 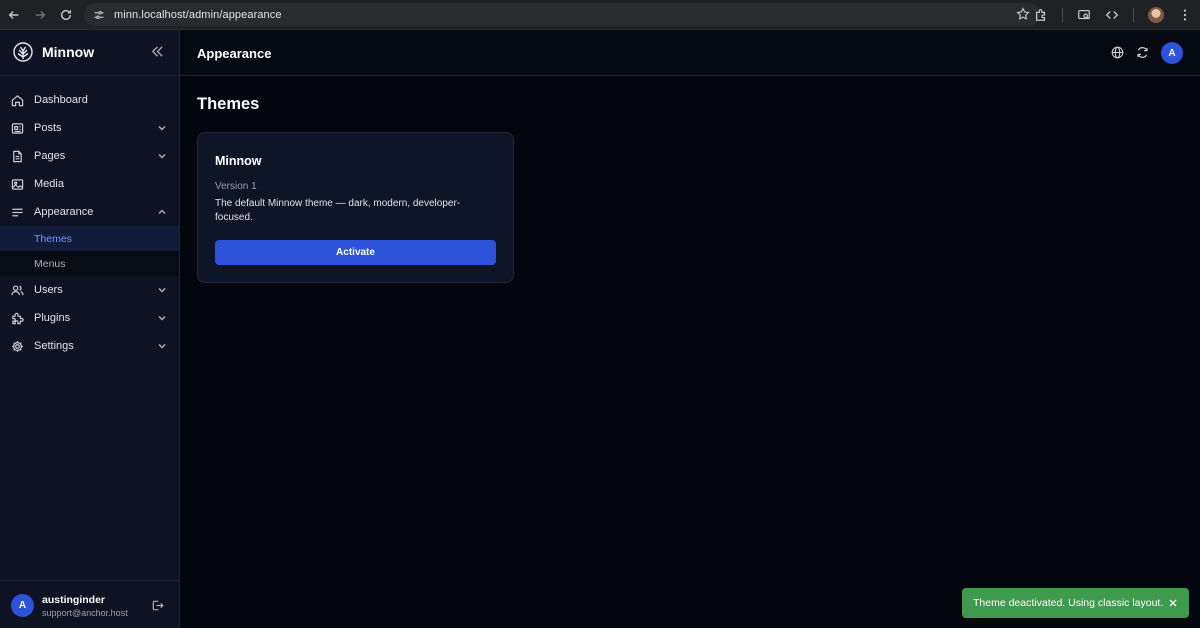 I want to click on sidebar-item-media: Media, so click(x=89, y=184).